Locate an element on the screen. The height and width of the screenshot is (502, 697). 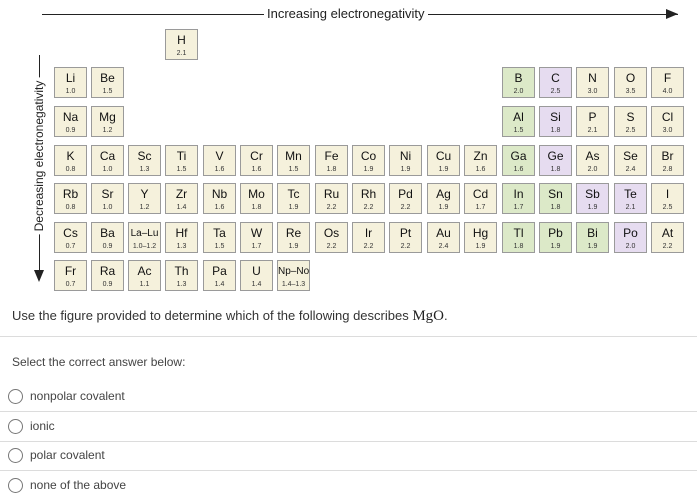
element-cell-pa: Pa 1.4 is located at coordinates (219, 275).